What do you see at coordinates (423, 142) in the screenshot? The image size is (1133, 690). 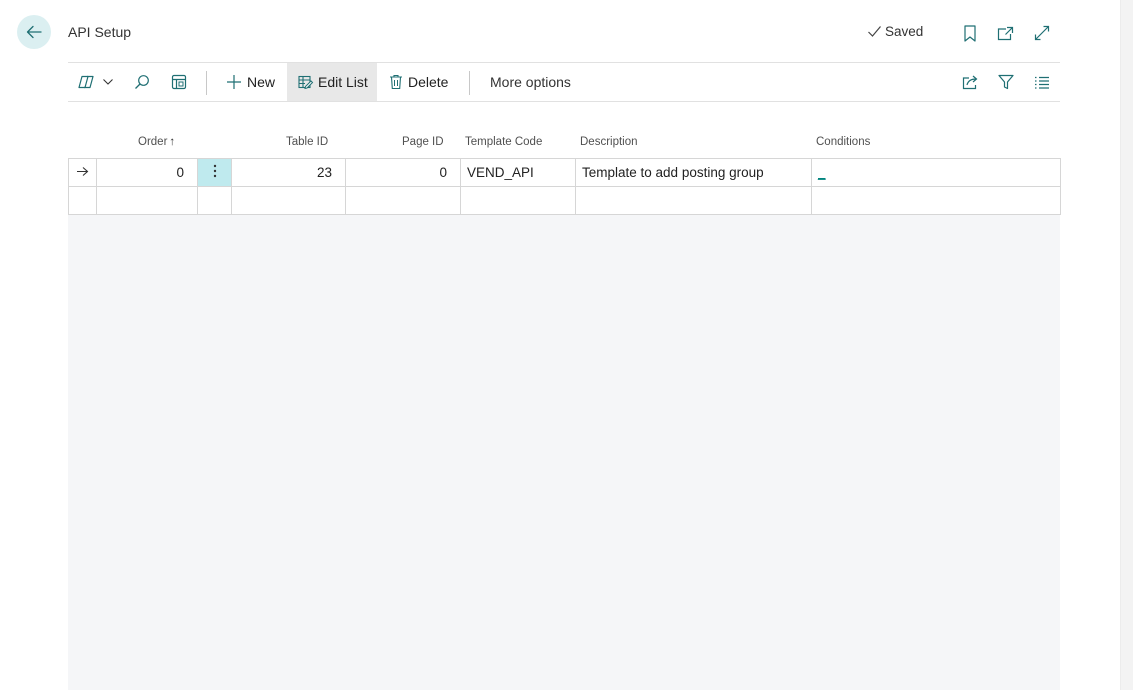 I see `column-header-page-id: Page ID` at bounding box center [423, 142].